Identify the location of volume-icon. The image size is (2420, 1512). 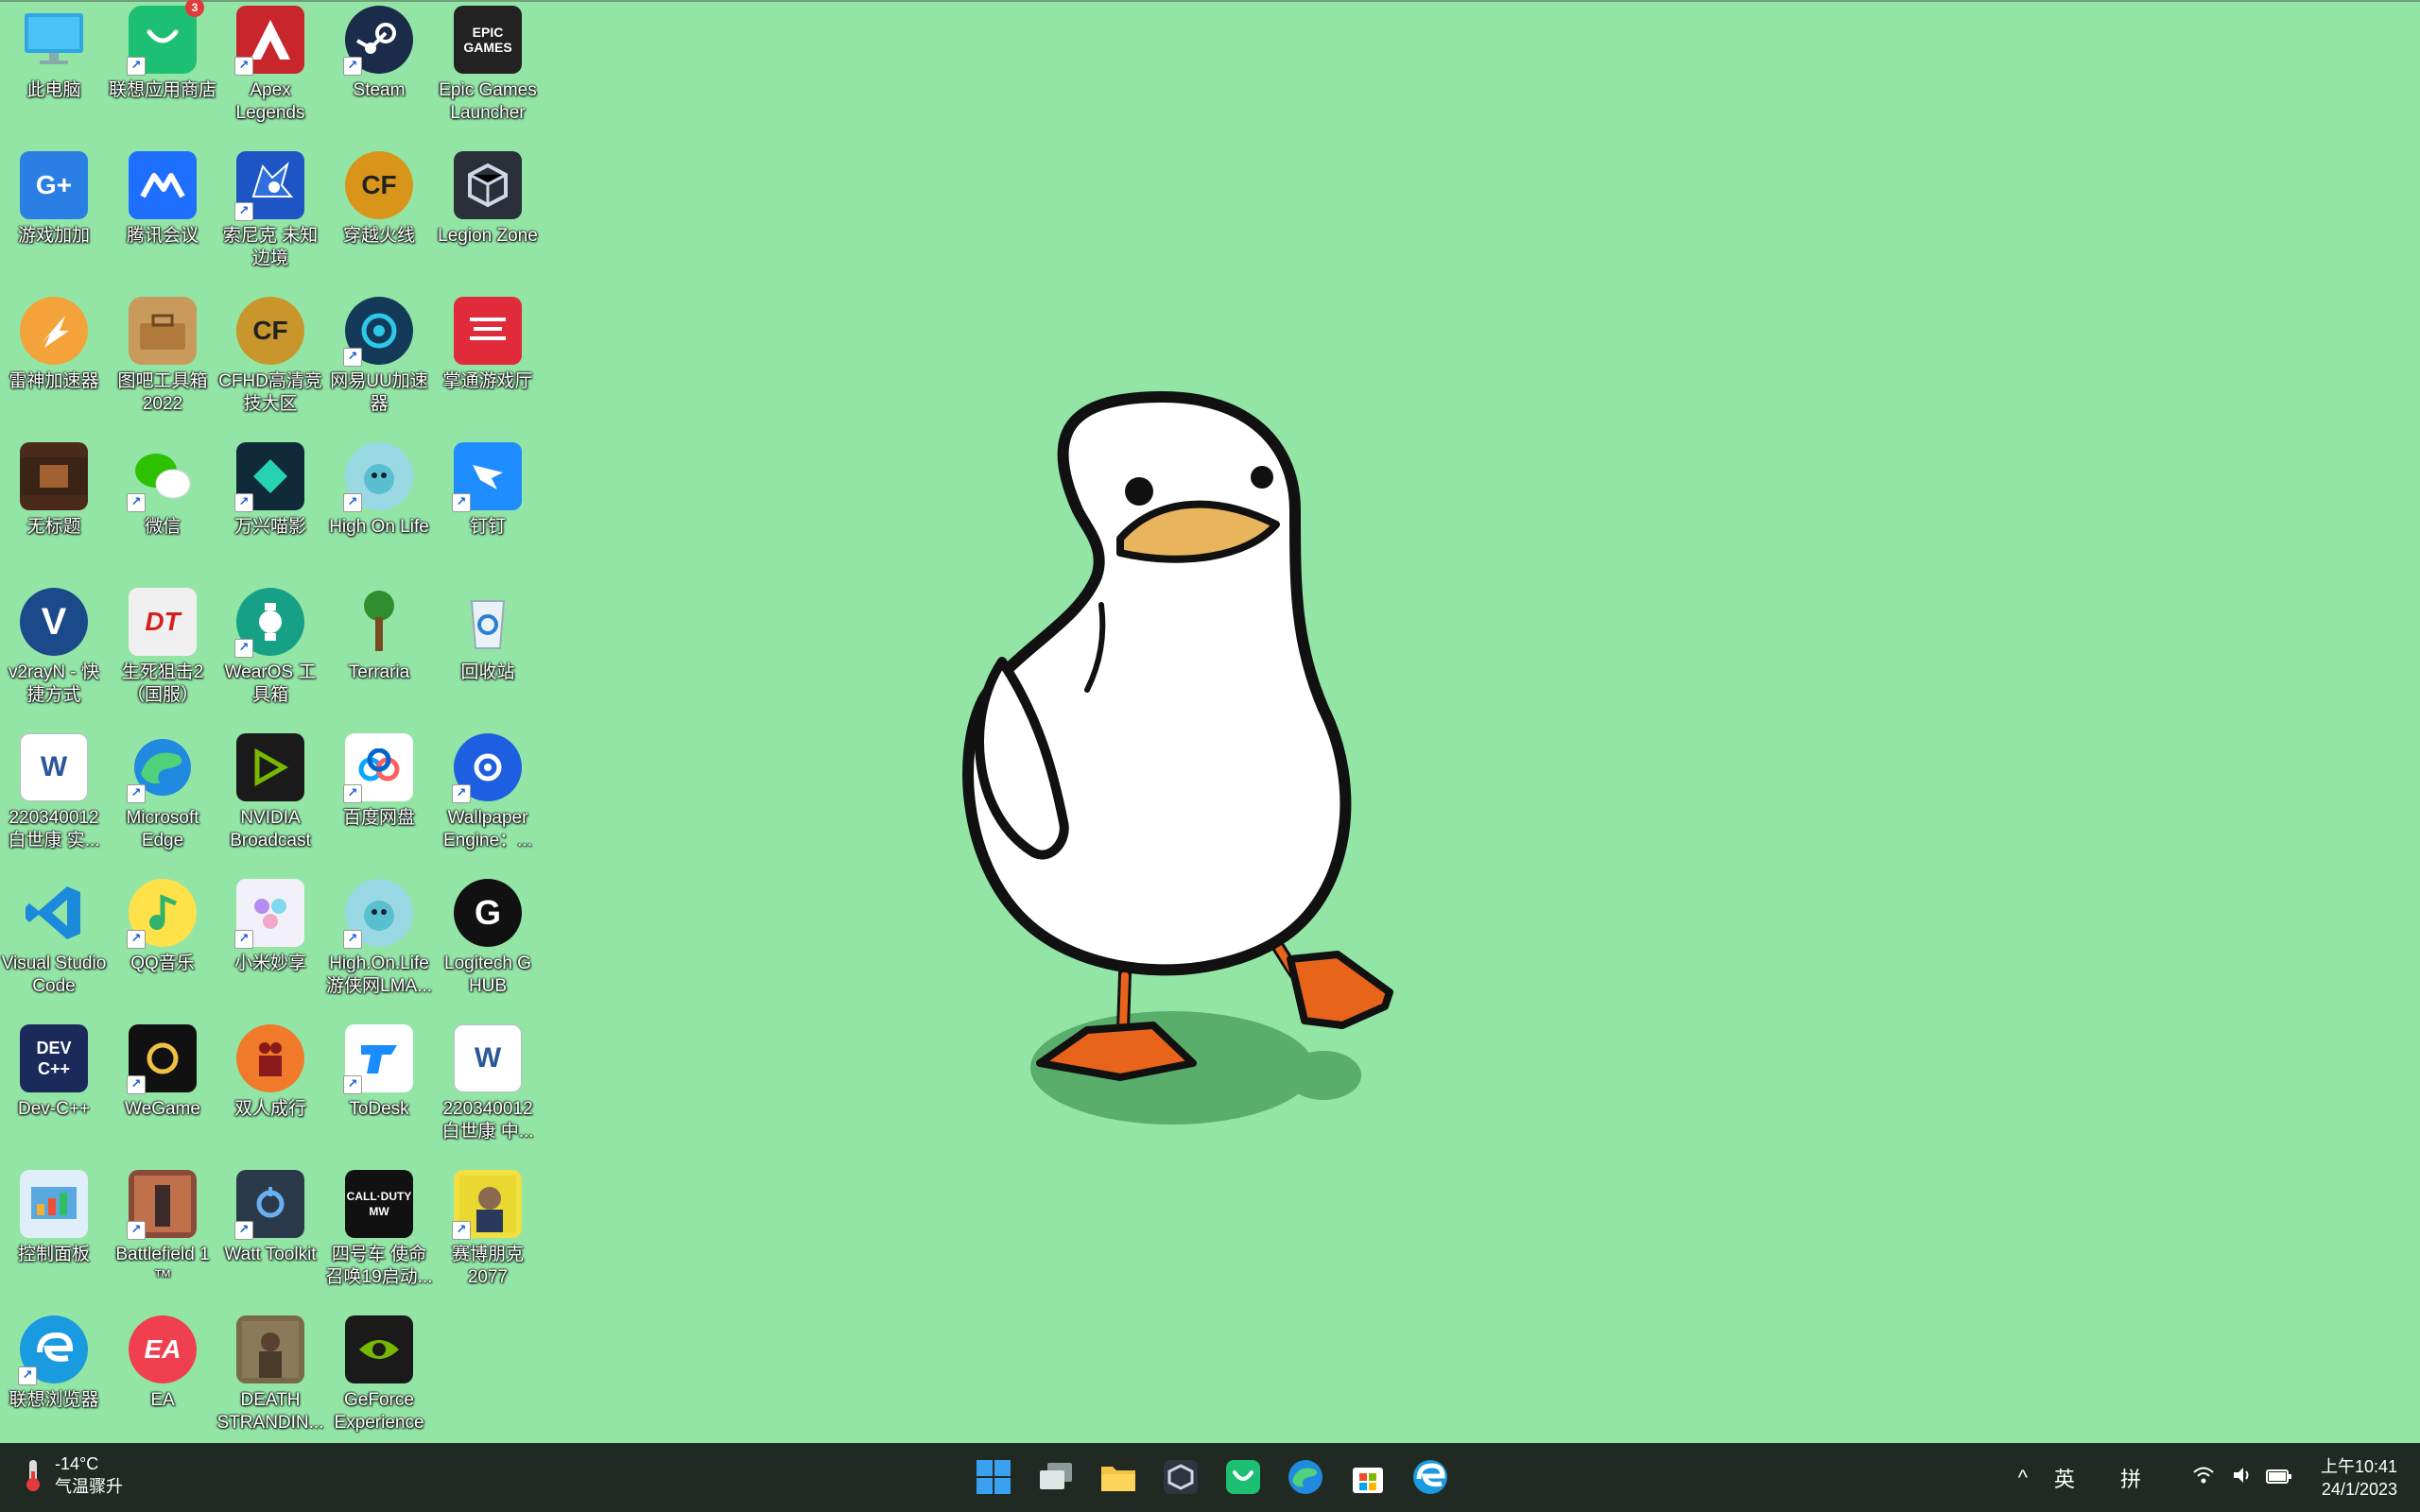
(2242, 1478).